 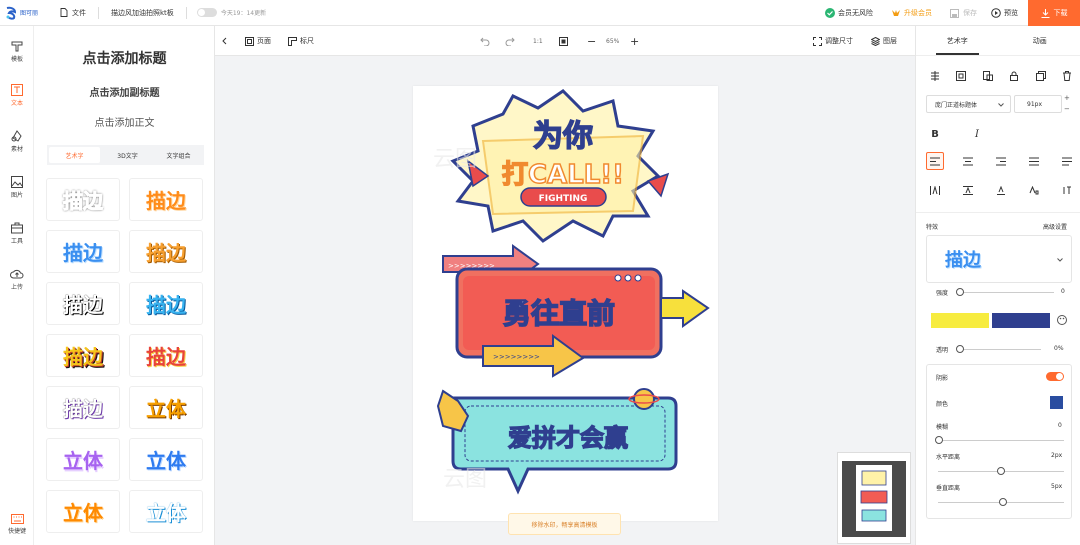 I want to click on collapse-panel-button, so click(x=225, y=41).